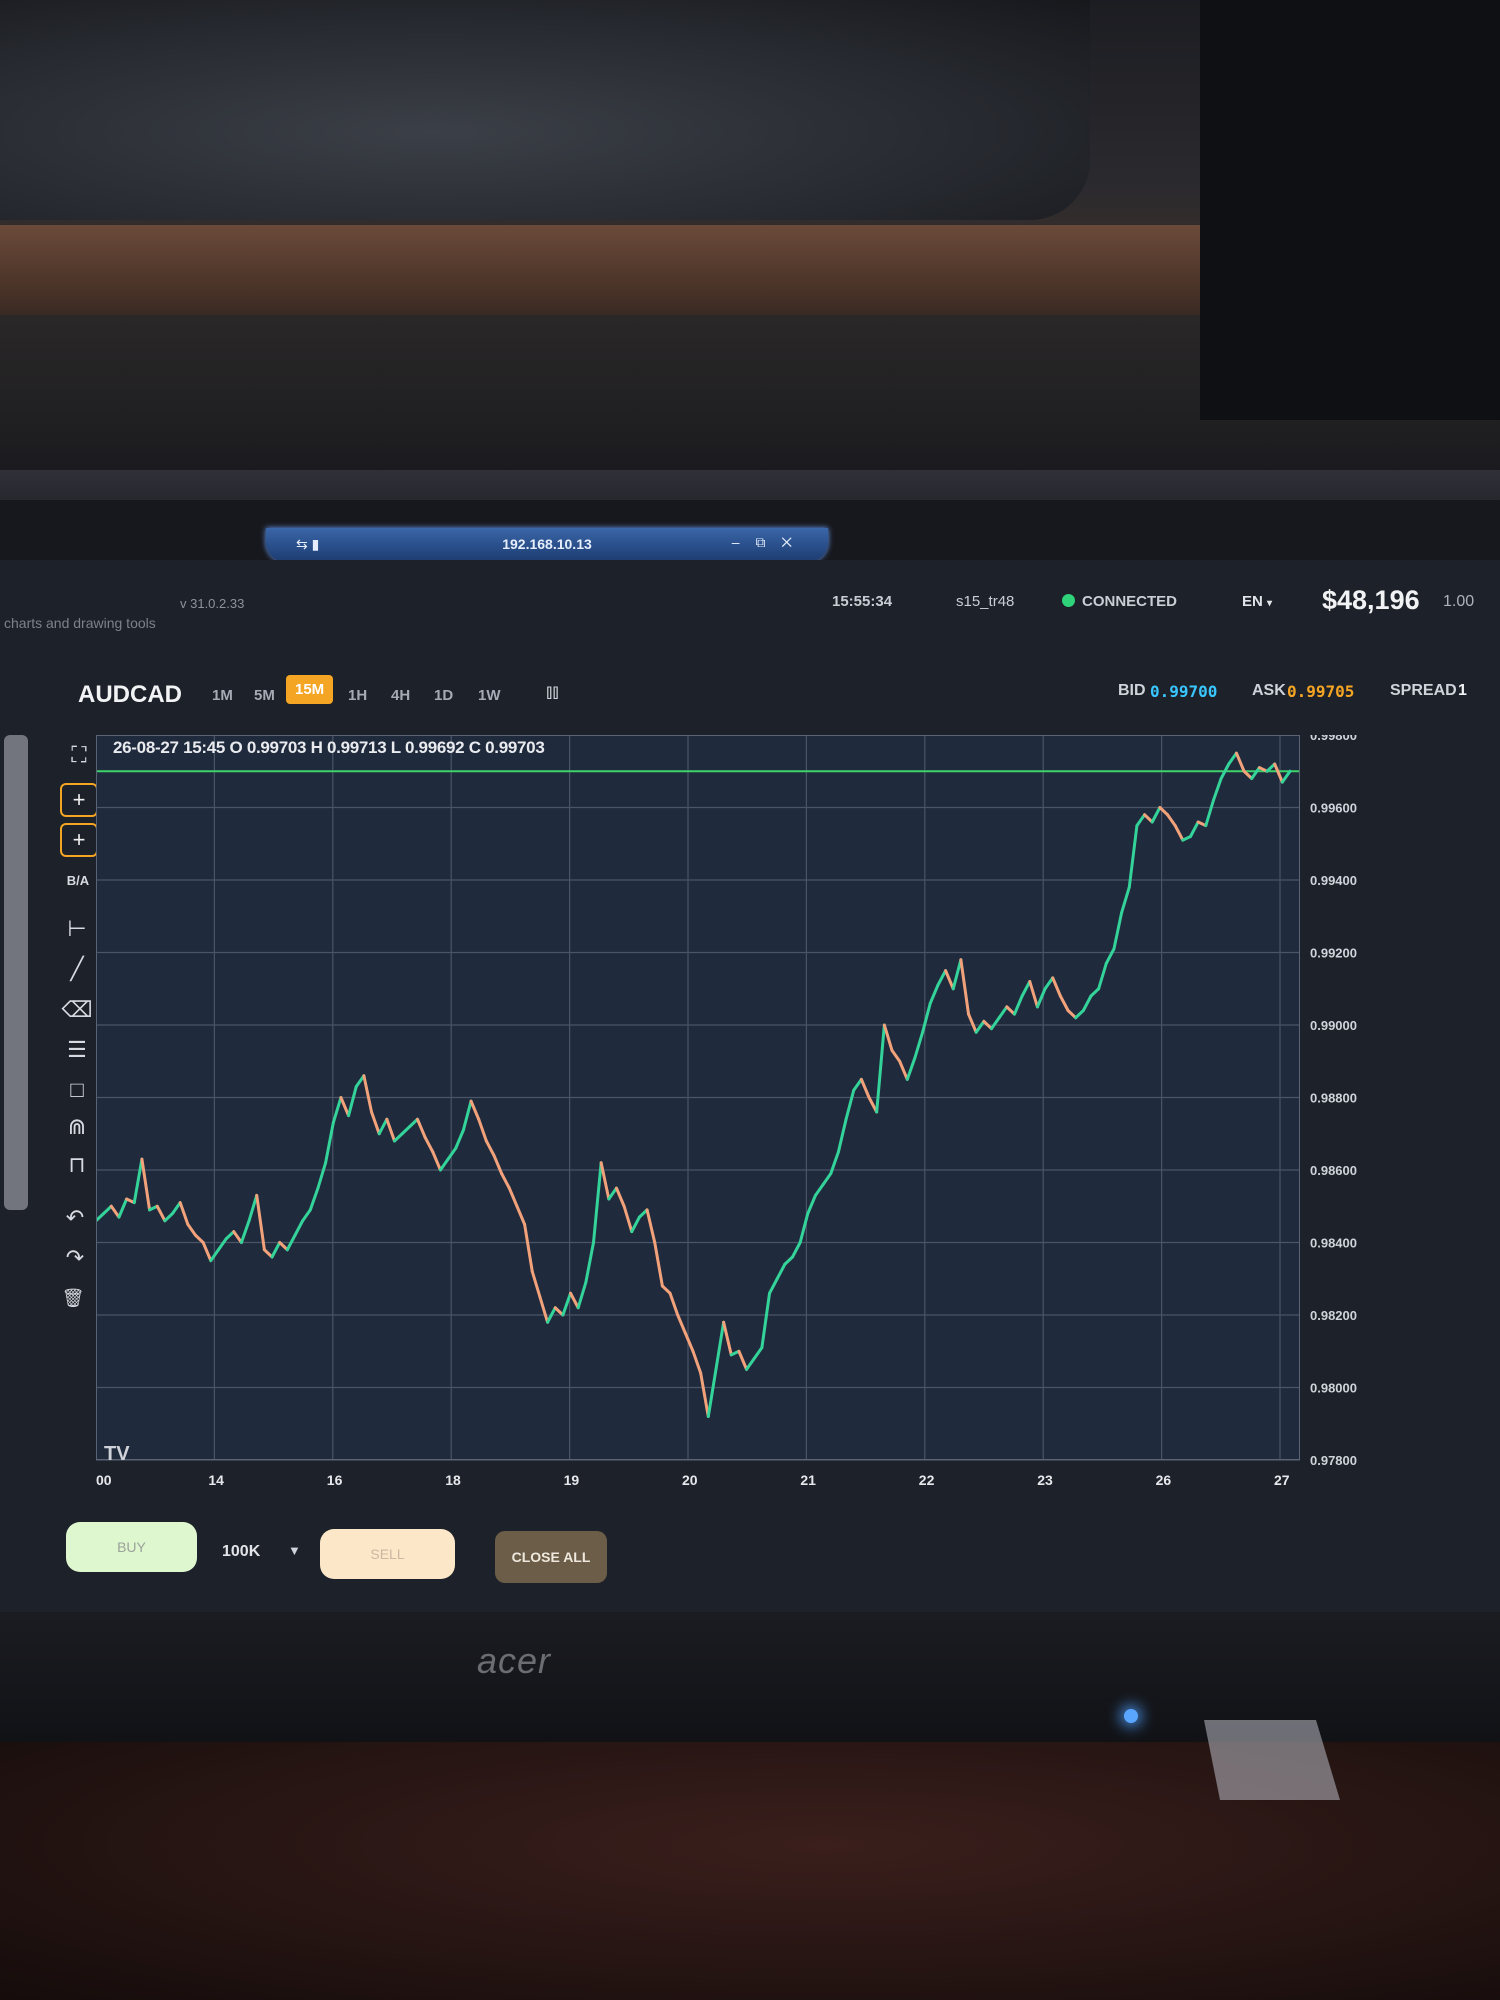 The width and height of the screenshot is (1500, 2000). Describe the element at coordinates (572, 1480) in the screenshot. I see `x-tick-label: 19` at that location.